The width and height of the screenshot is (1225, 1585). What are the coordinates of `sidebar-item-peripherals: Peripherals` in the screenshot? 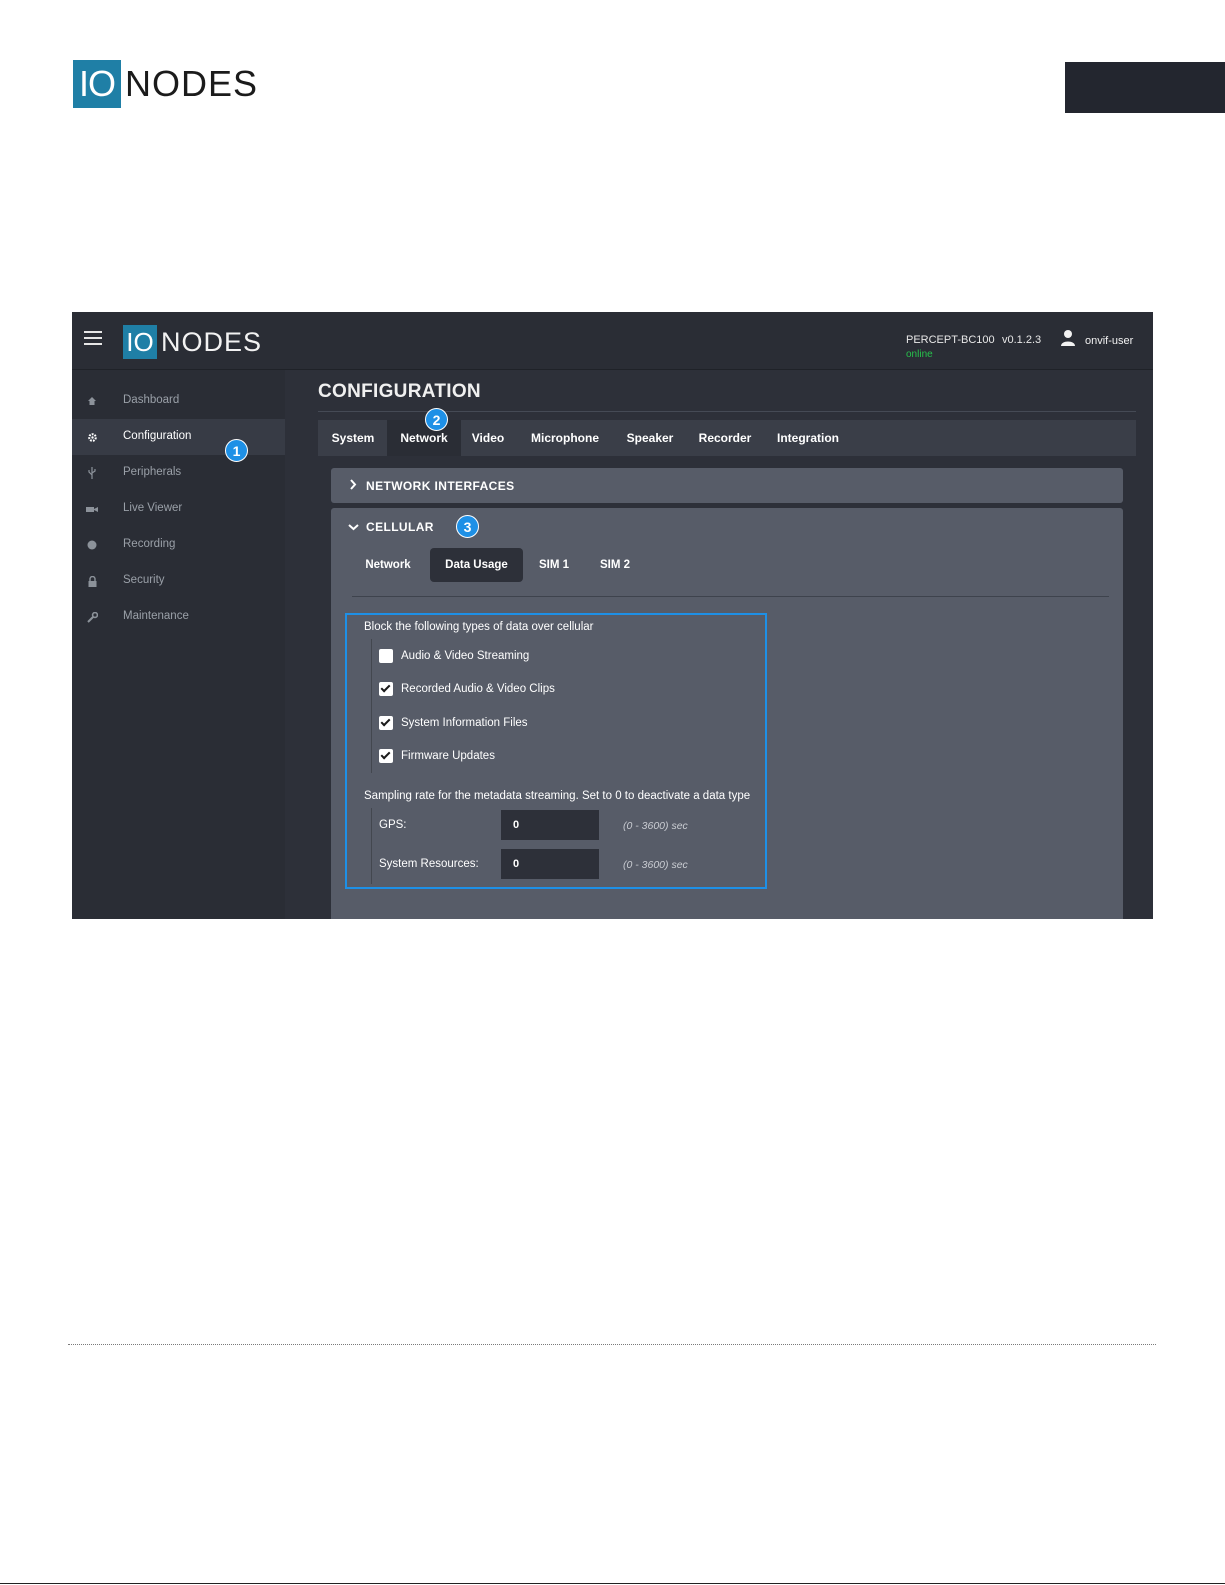 It's located at (178, 473).